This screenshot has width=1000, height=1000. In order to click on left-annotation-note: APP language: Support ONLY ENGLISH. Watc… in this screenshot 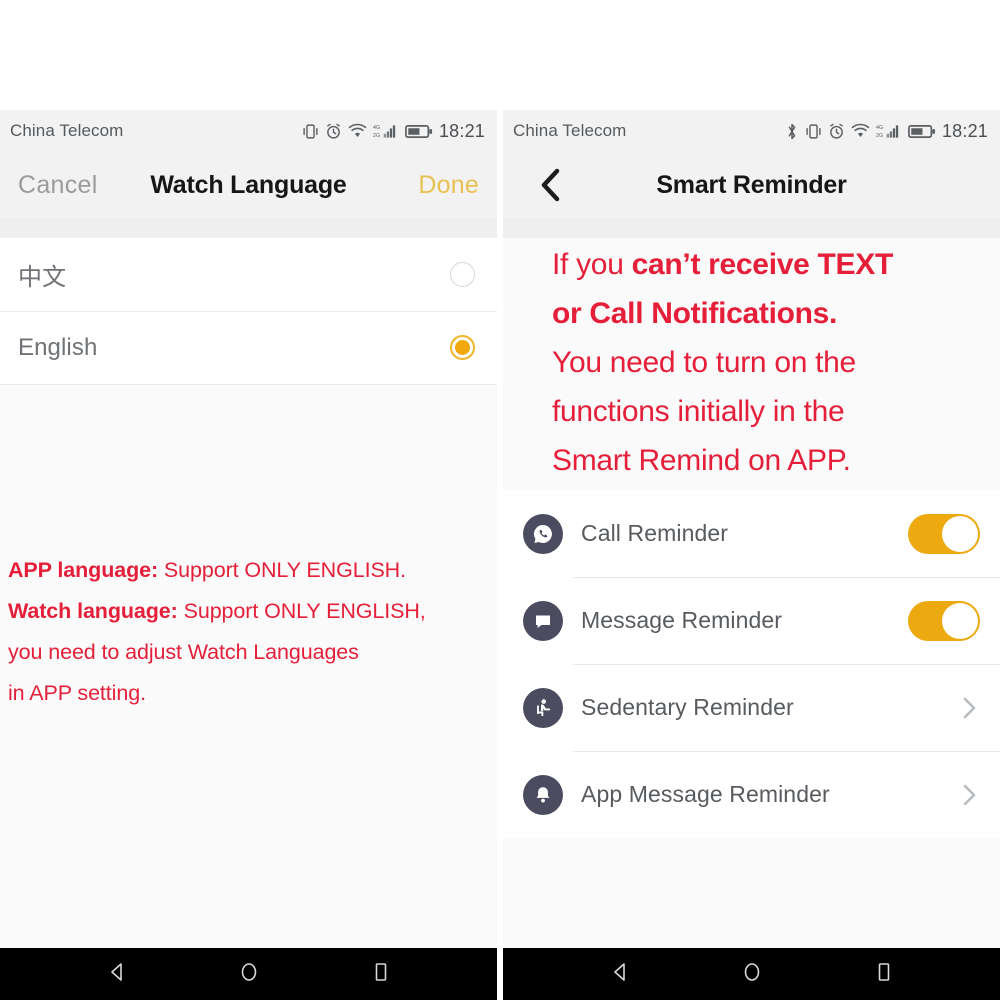, I will do `click(250, 632)`.